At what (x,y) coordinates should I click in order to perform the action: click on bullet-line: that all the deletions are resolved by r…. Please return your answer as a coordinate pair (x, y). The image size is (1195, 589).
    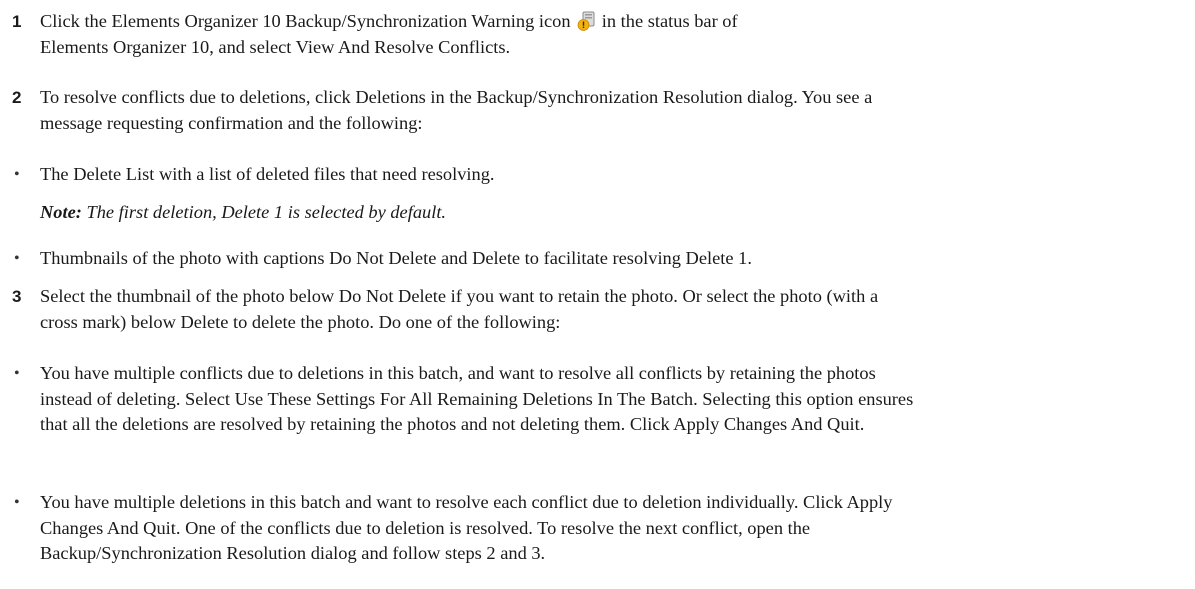
    Looking at the image, I should click on (452, 424).